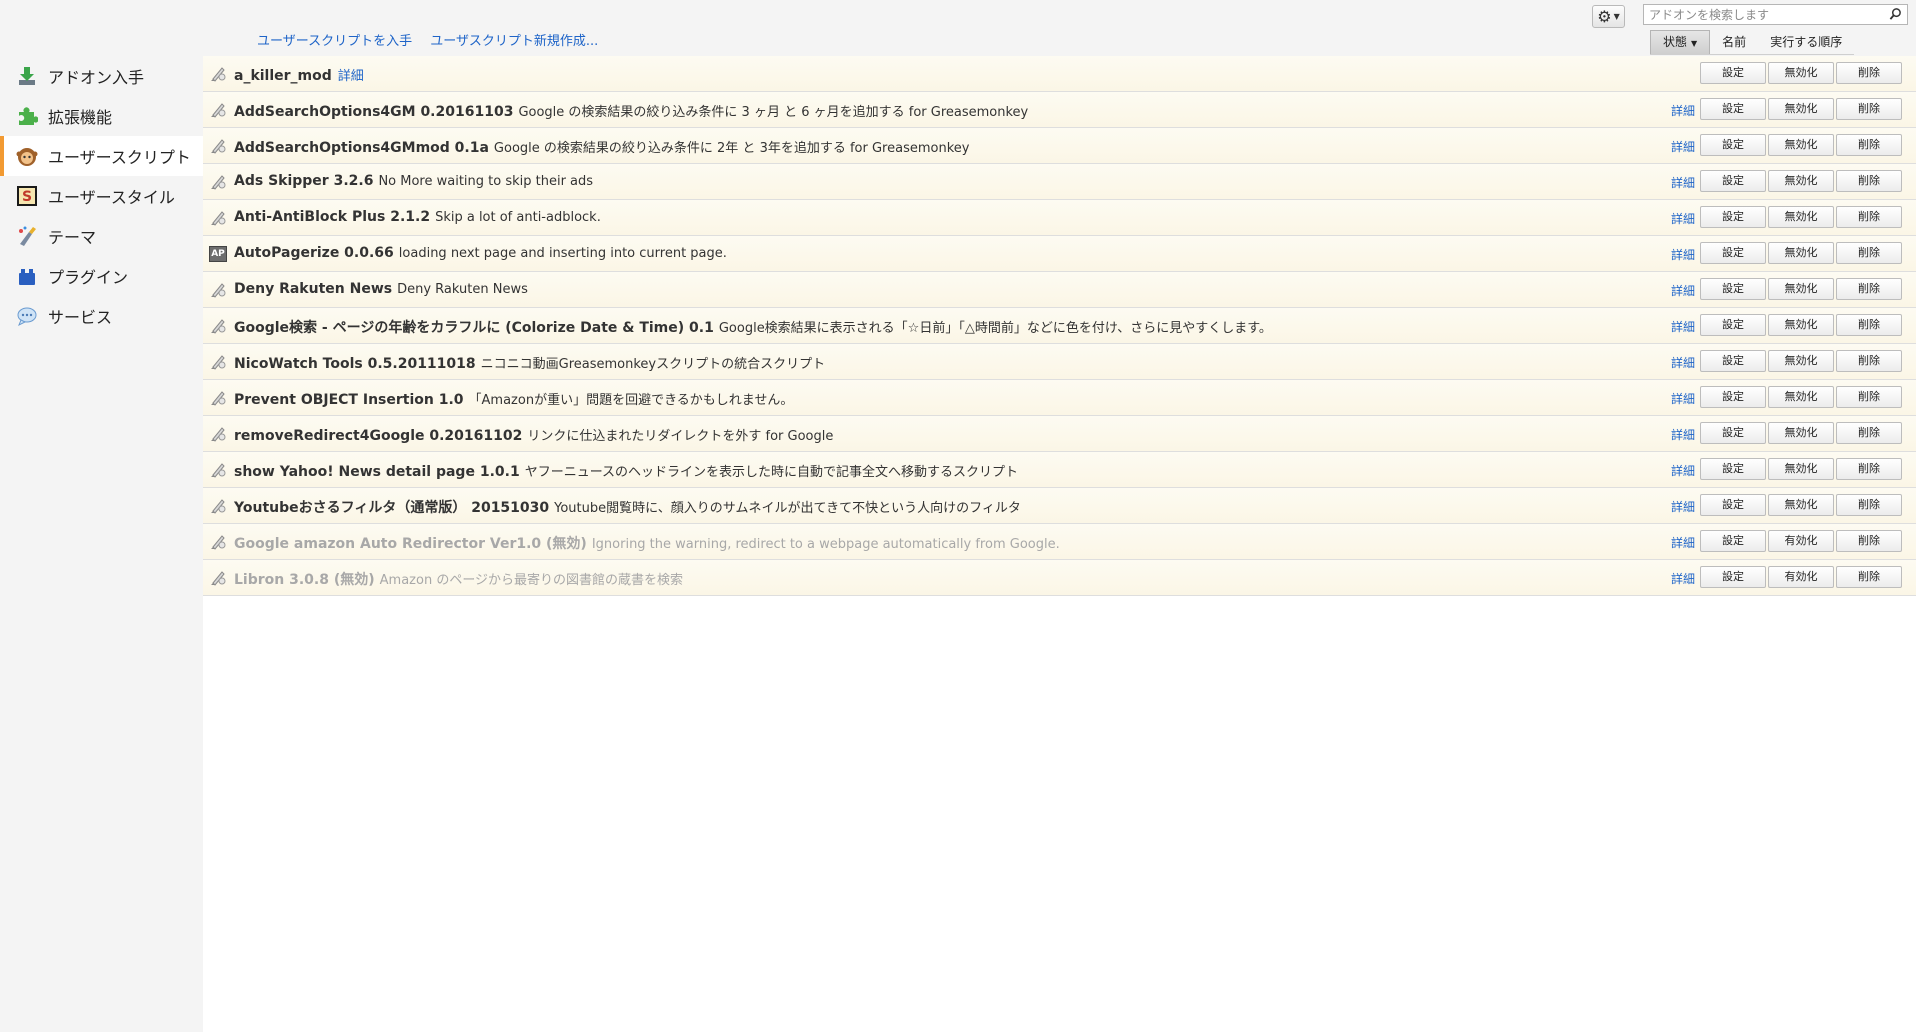  What do you see at coordinates (101, 116) in the screenshot?
I see `sidebar-item-extensions: 拡張機能` at bounding box center [101, 116].